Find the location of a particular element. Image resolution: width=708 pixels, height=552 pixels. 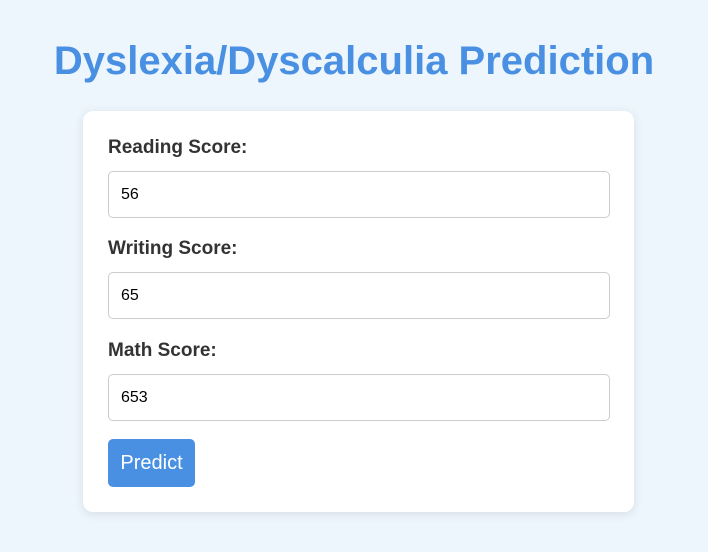

page-title: Dyslexia/Dyscalculia Prediction is located at coordinates (354, 61).